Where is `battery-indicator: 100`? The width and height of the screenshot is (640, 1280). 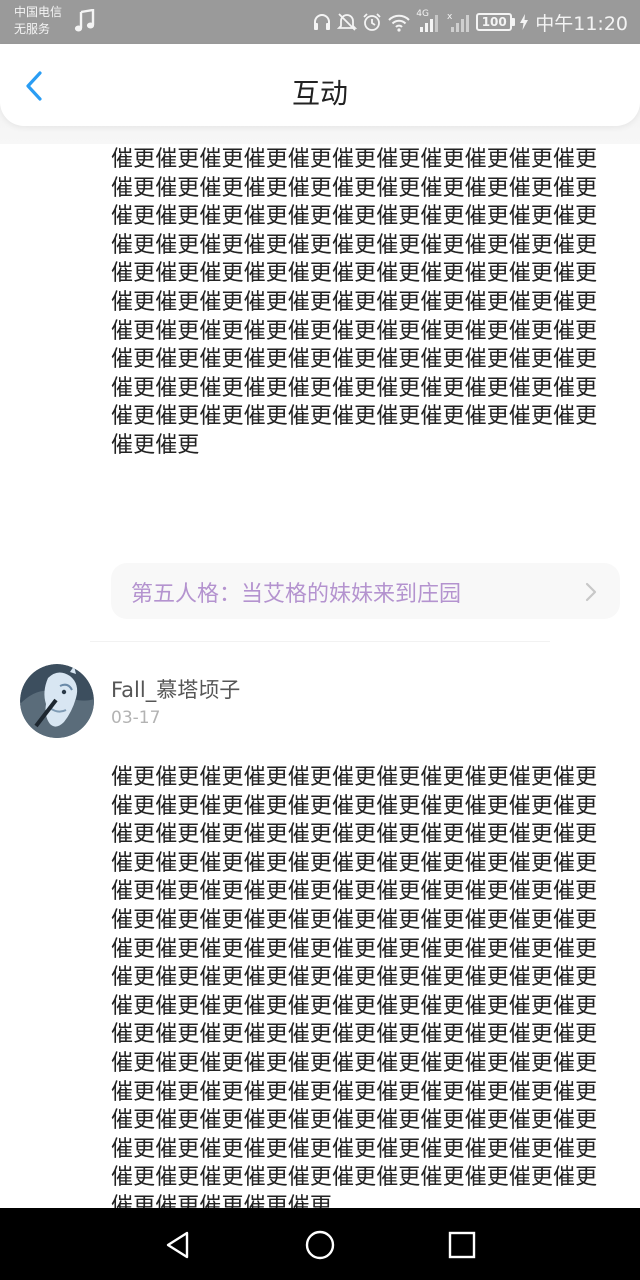
battery-indicator: 100 is located at coordinates (496, 22).